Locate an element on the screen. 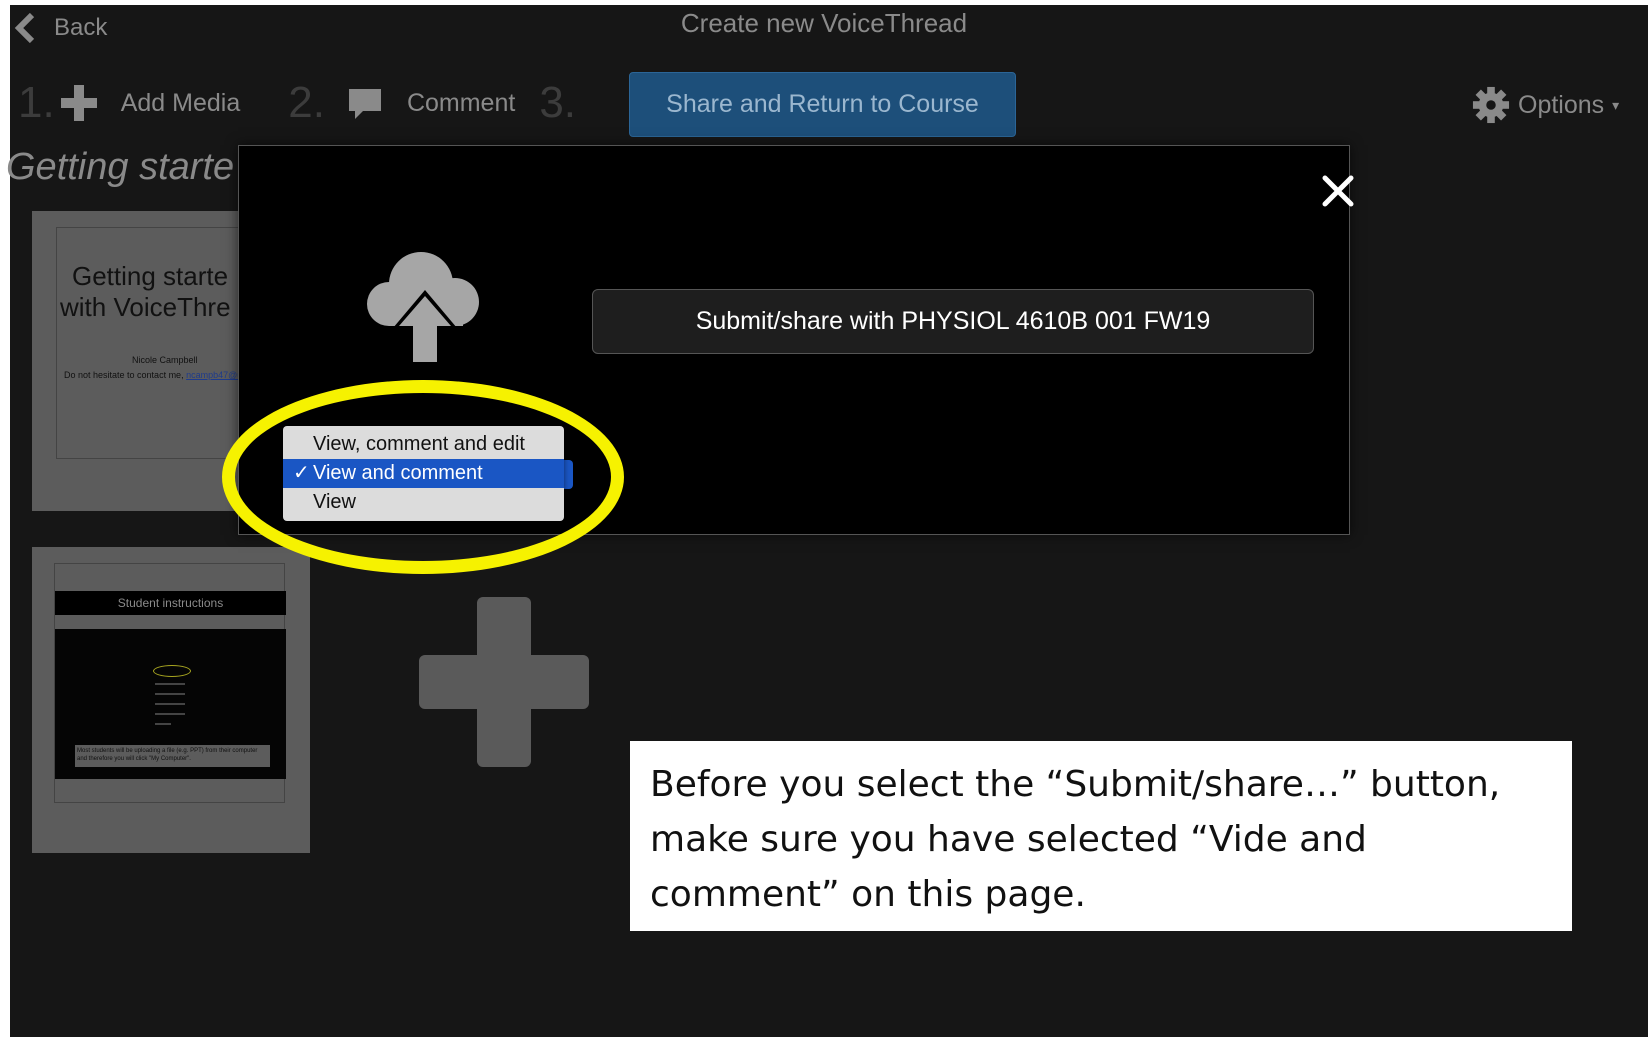  close-icon is located at coordinates (1338, 191).